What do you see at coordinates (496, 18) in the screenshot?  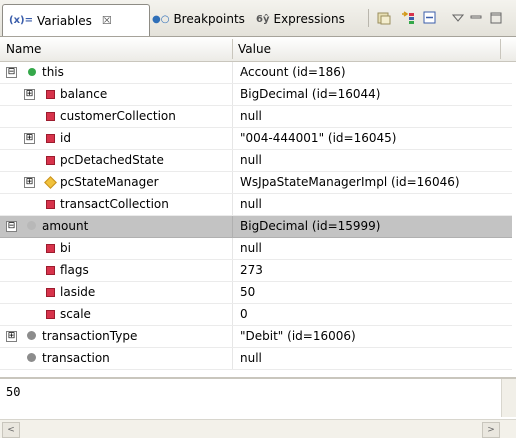 I see `maximize-icon` at bounding box center [496, 18].